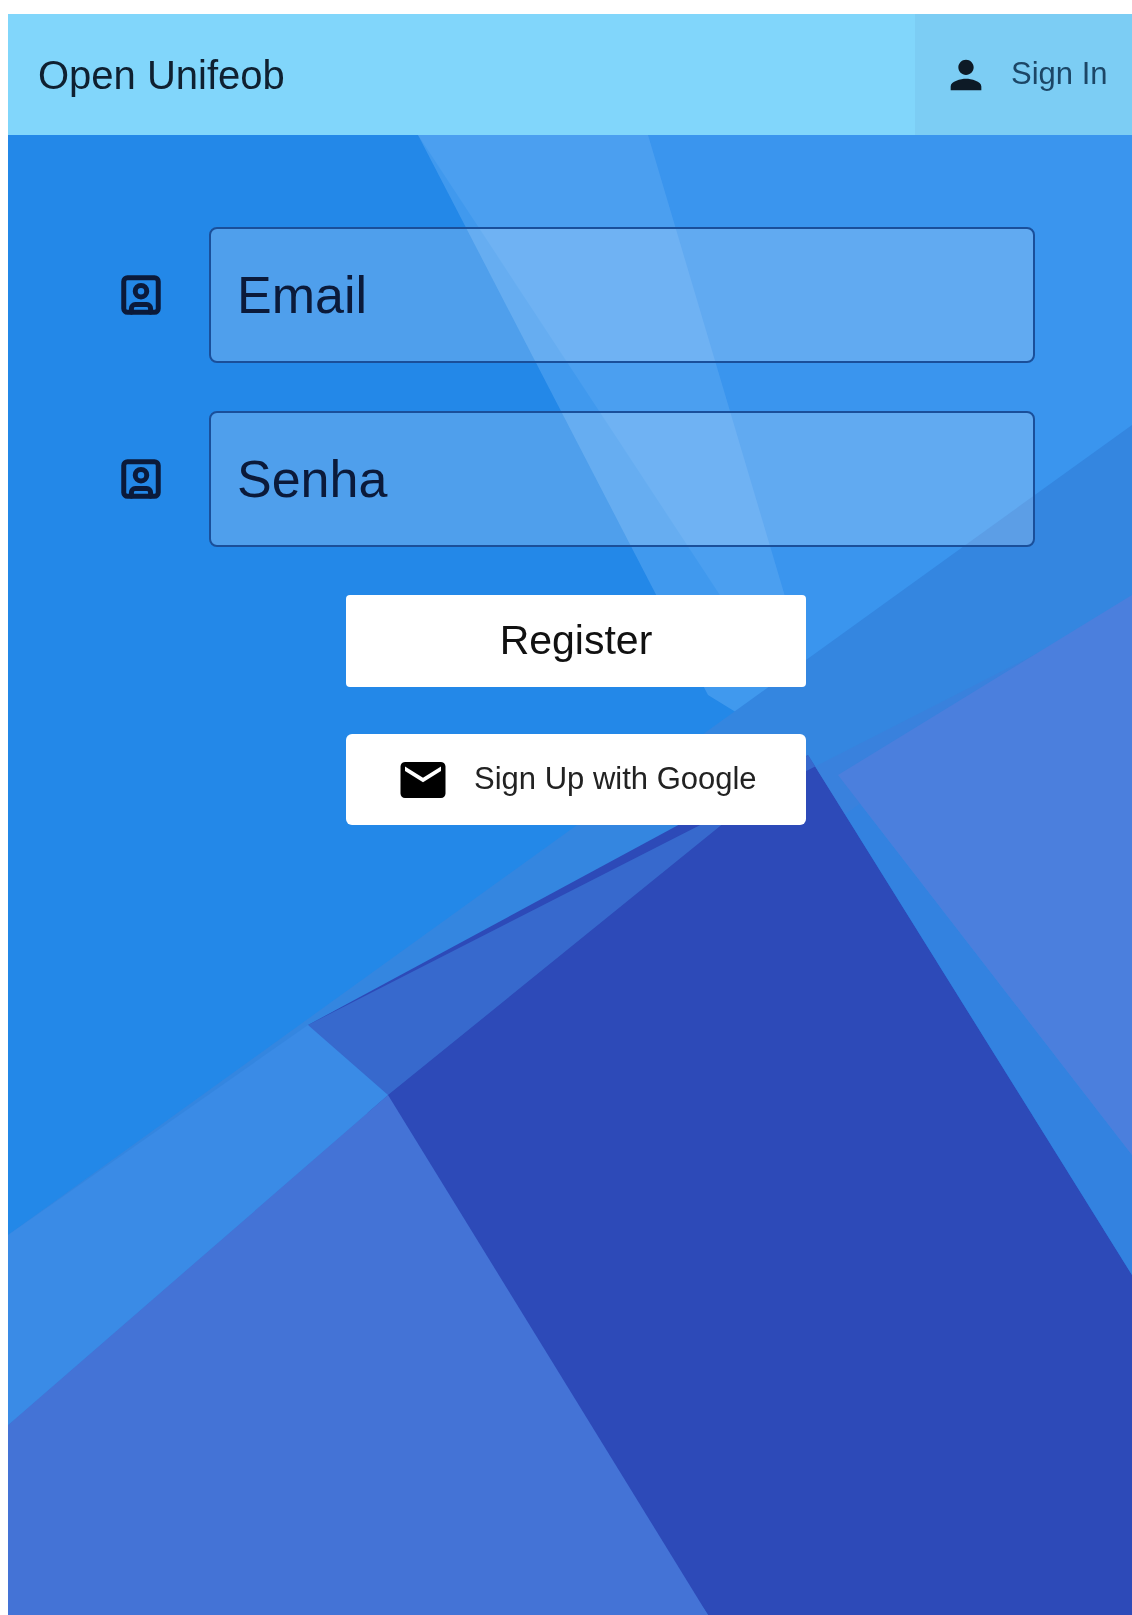 The height and width of the screenshot is (1615, 1132). What do you see at coordinates (622, 295) in the screenshot?
I see `input-field: Email` at bounding box center [622, 295].